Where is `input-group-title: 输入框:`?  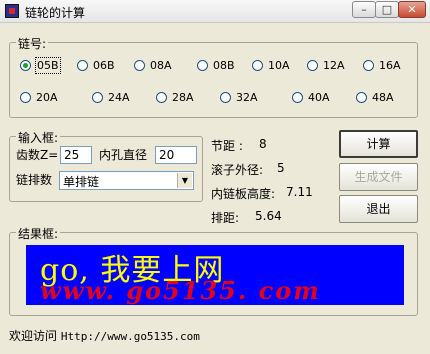 input-group-title: 输入框: is located at coordinates (38, 137).